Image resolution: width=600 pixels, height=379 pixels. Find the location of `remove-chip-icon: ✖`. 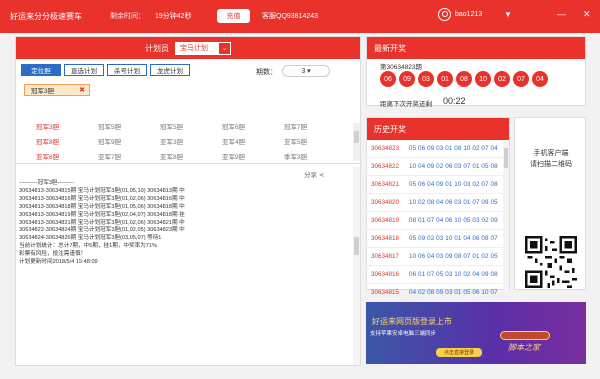

remove-chip-icon: ✖ is located at coordinates (82, 90).